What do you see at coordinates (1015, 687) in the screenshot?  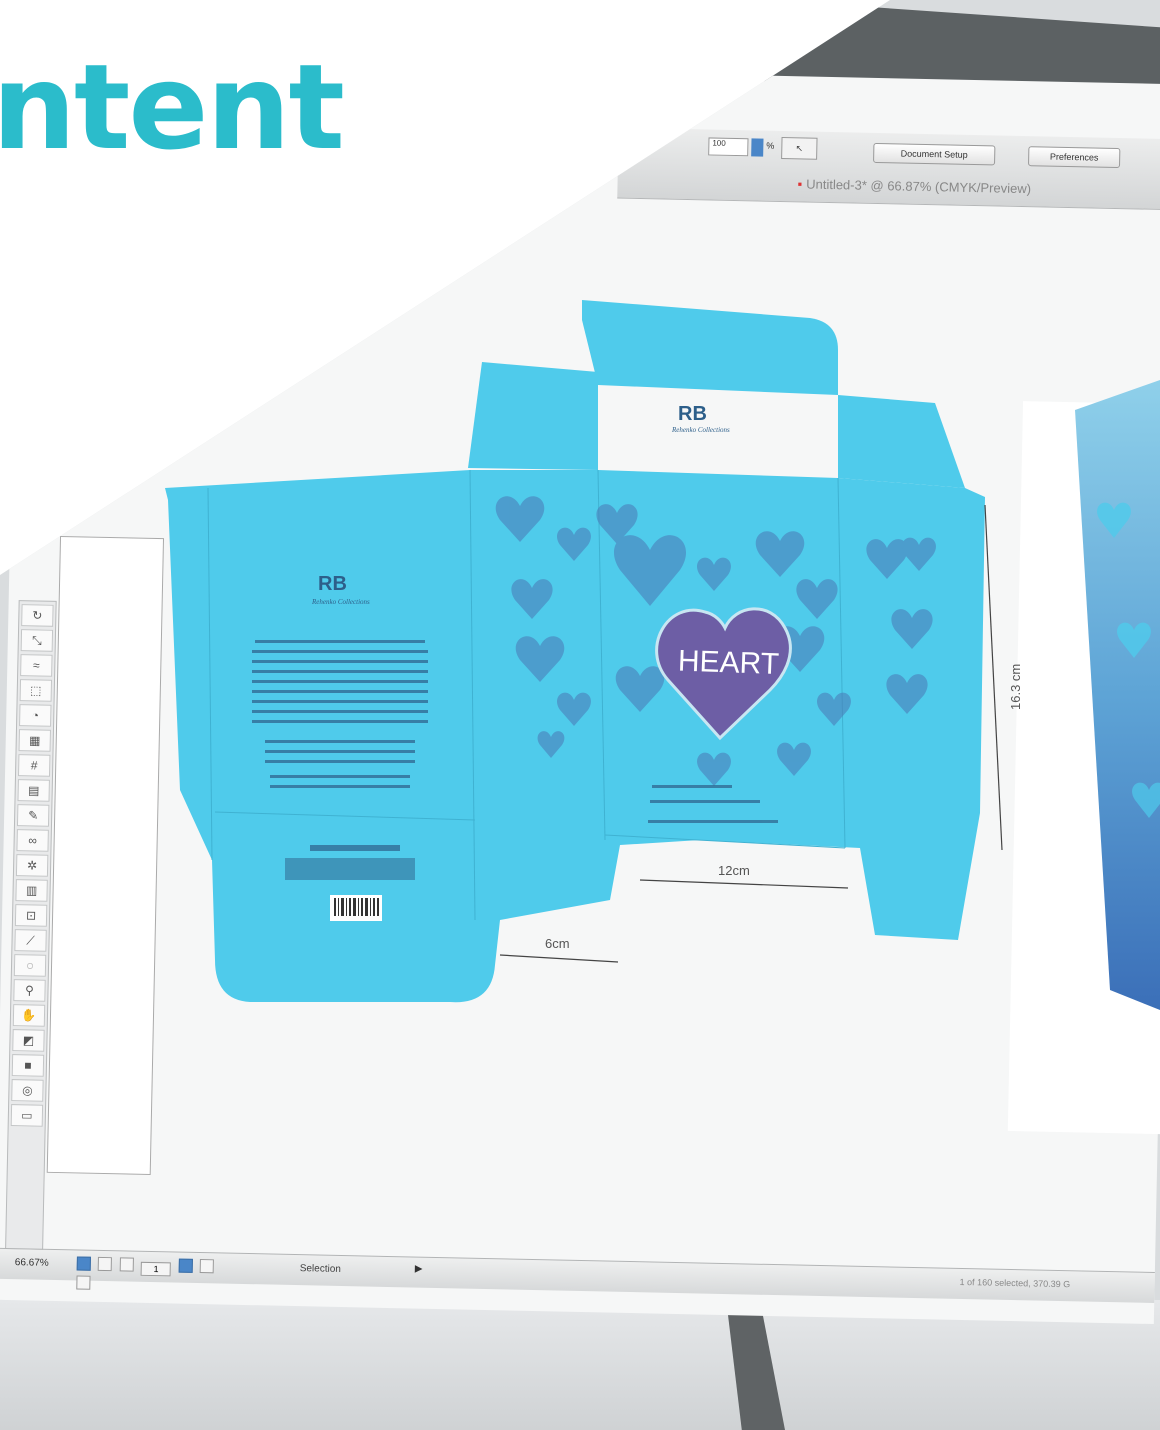 I see `dim-height-label: 16.3 cm` at bounding box center [1015, 687].